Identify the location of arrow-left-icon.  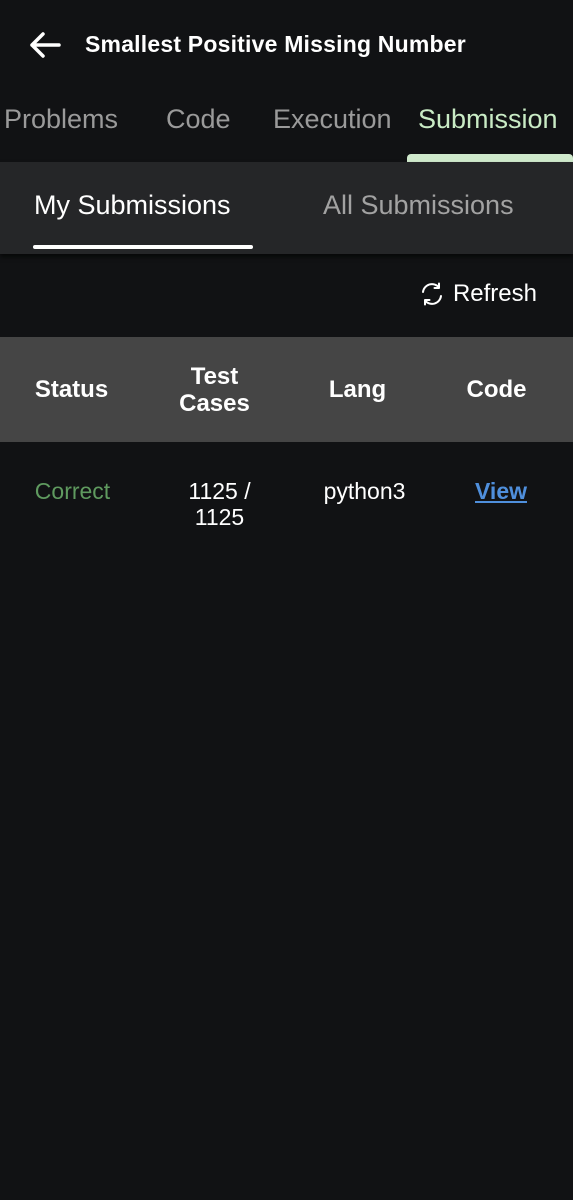
(45, 45).